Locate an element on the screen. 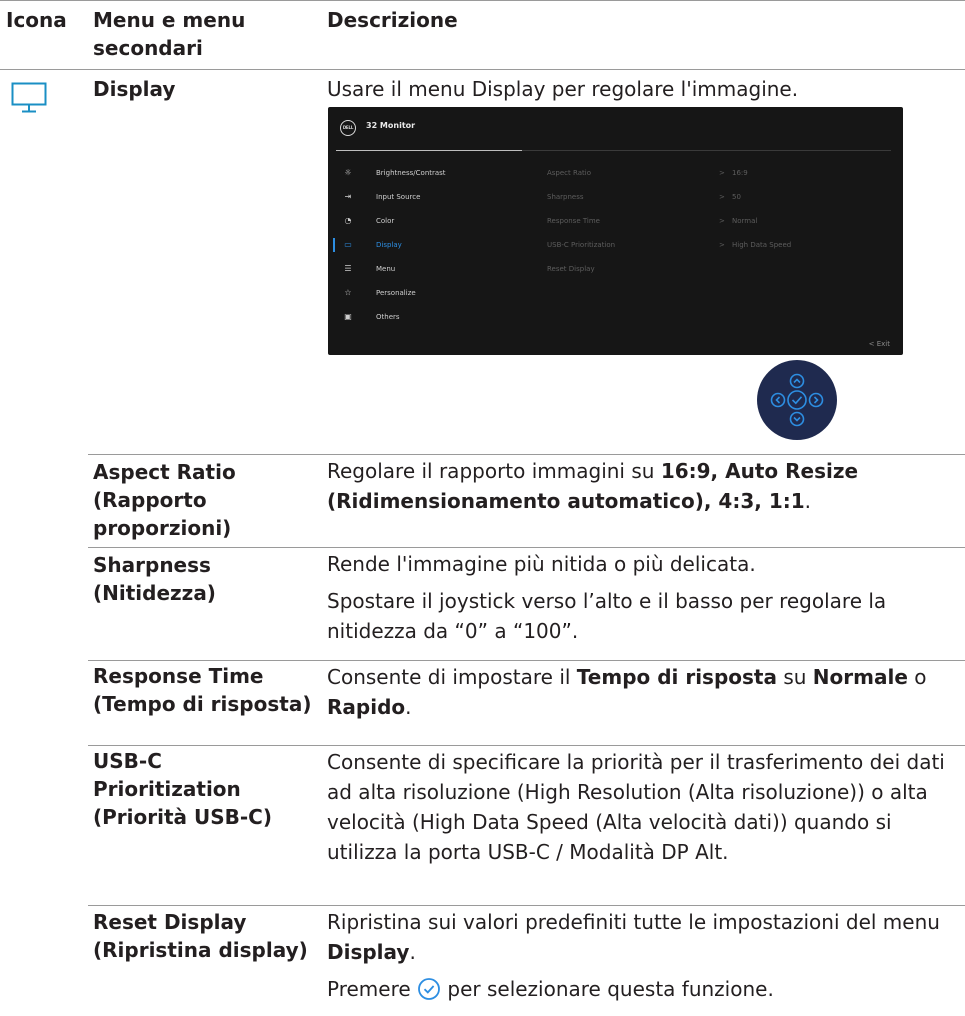 Image resolution: width=965 pixels, height=1016 pixels. osd-submenu-response-time: Response Time is located at coordinates (573, 221).